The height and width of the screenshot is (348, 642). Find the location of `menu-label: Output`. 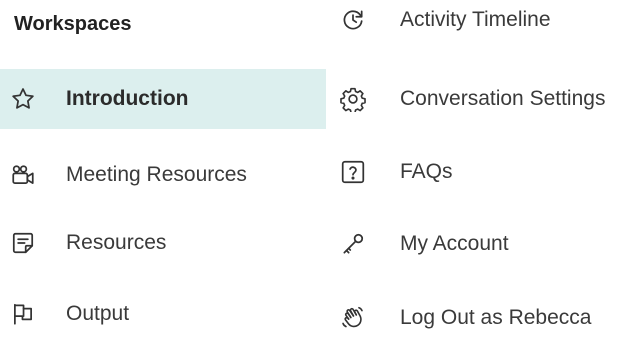

menu-label: Output is located at coordinates (98, 313).